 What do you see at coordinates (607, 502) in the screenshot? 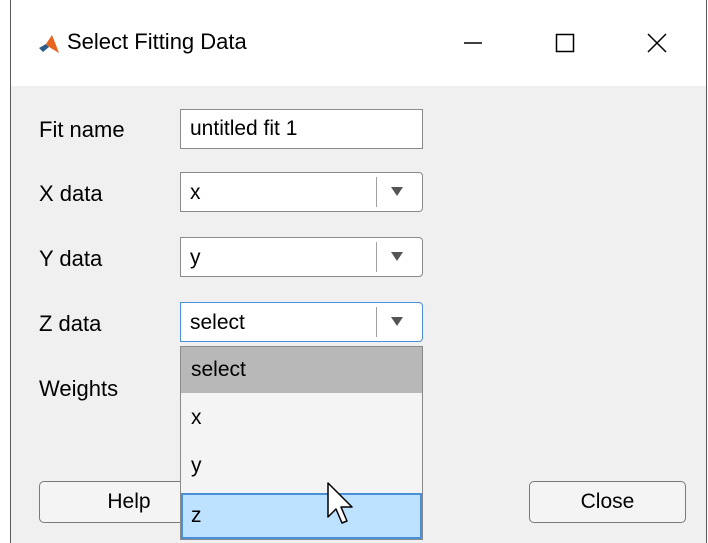
I see `close-button: Close` at bounding box center [607, 502].